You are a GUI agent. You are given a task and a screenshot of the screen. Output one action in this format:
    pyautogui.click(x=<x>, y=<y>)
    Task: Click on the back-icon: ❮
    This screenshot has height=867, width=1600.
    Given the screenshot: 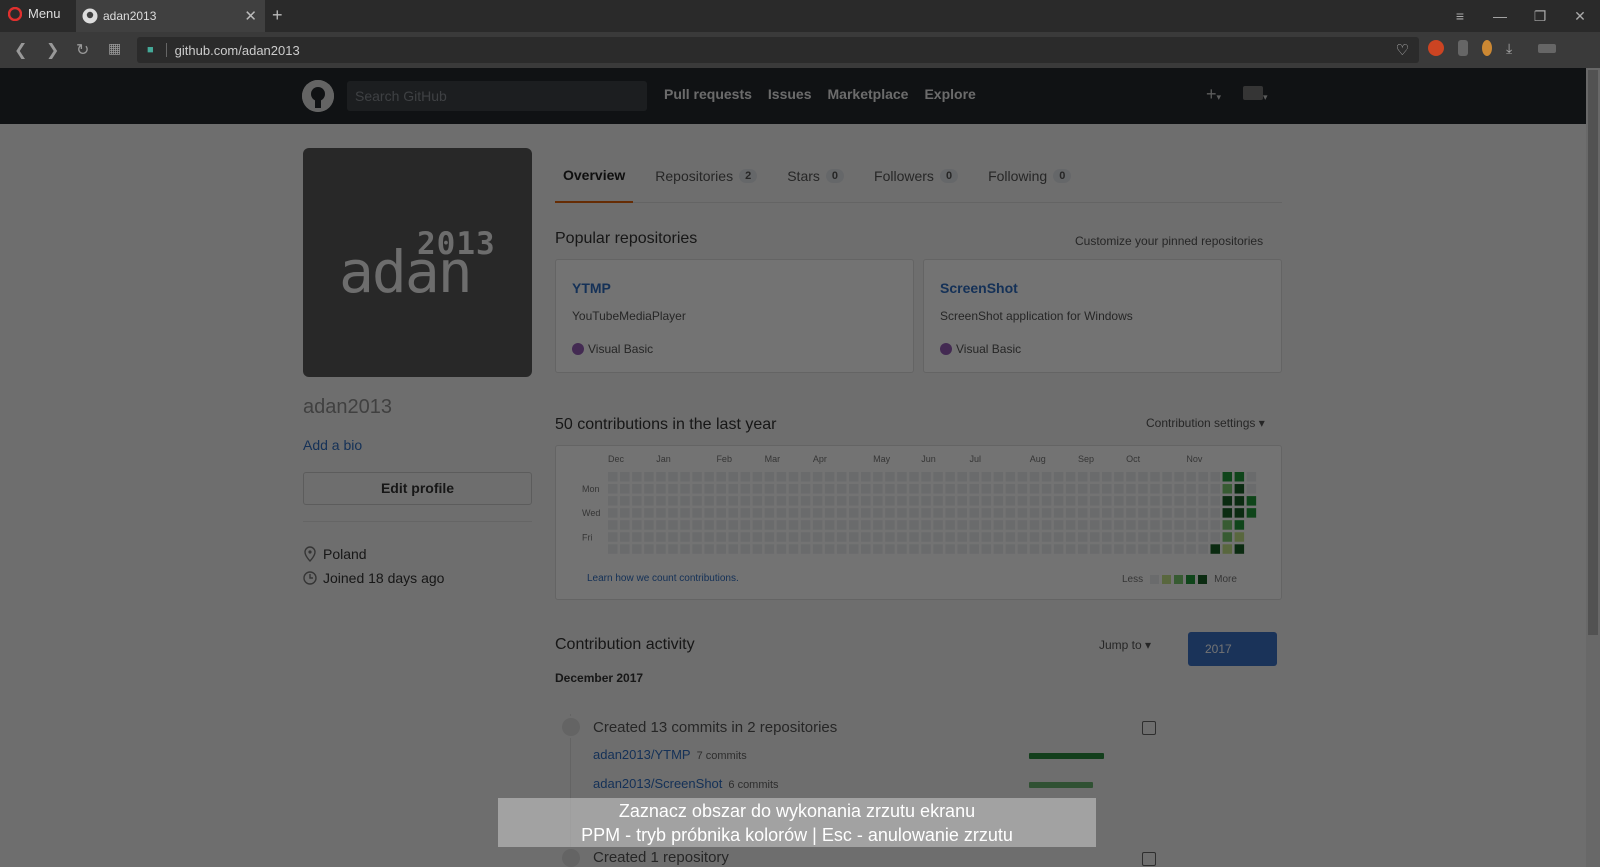 What is the action you would take?
    pyautogui.click(x=20, y=50)
    